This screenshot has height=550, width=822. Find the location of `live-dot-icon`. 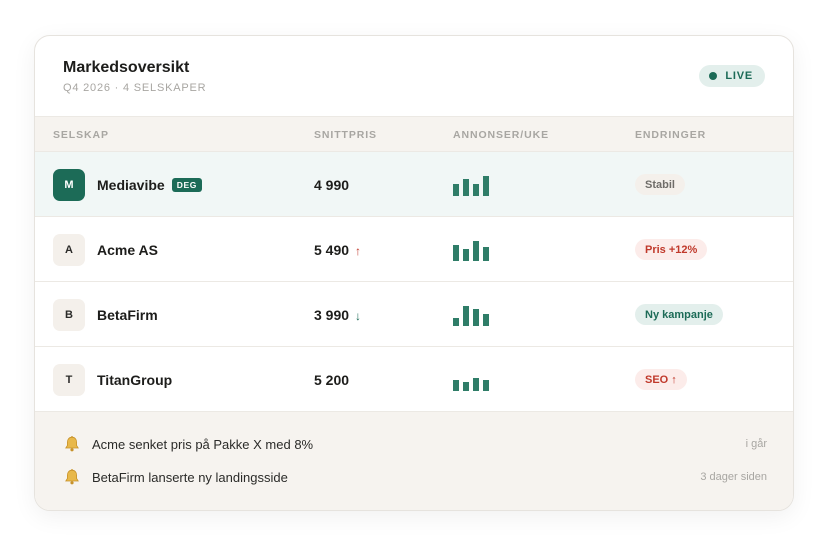

live-dot-icon is located at coordinates (713, 76).